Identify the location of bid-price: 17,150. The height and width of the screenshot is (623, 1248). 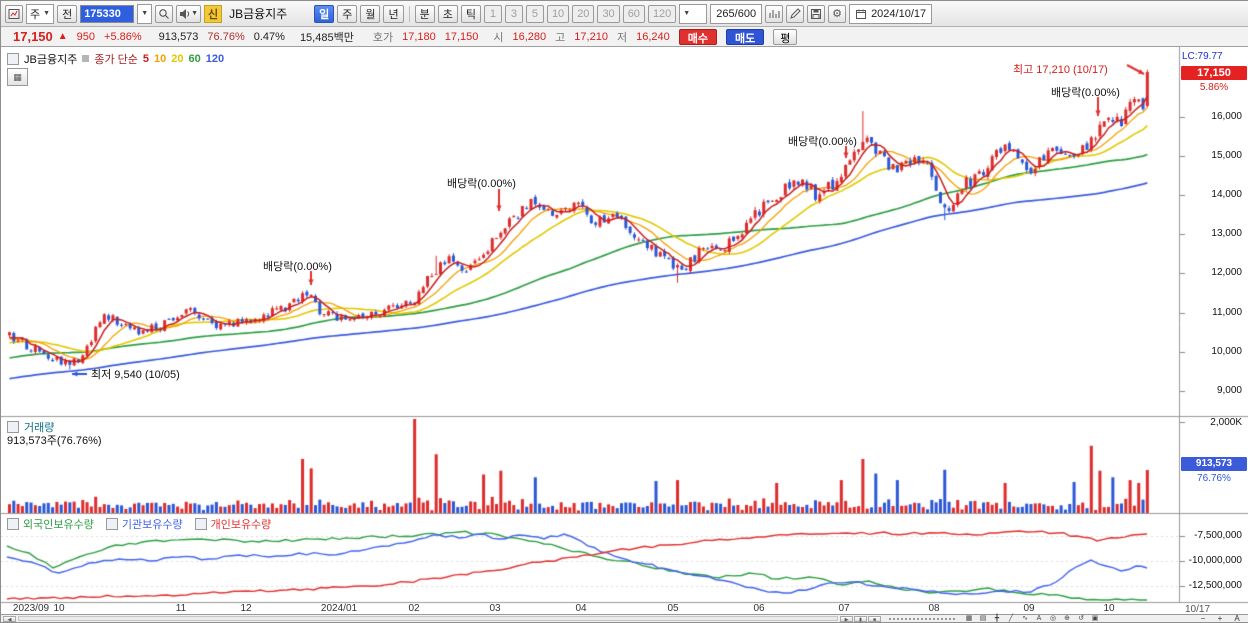
(461, 36).